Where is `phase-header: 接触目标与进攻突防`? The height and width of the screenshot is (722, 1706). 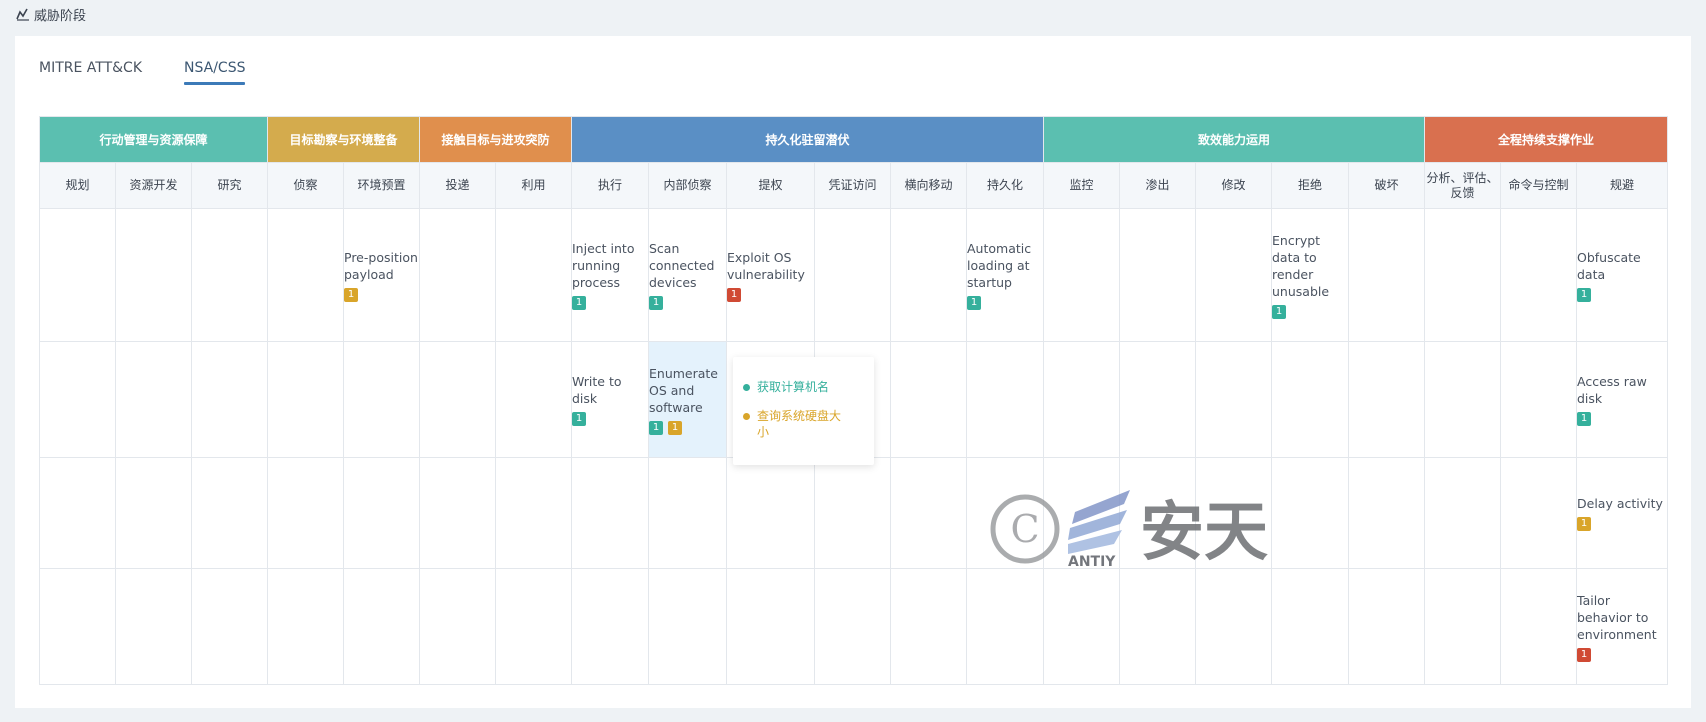
phase-header: 接触目标与进攻突防 is located at coordinates (495, 139).